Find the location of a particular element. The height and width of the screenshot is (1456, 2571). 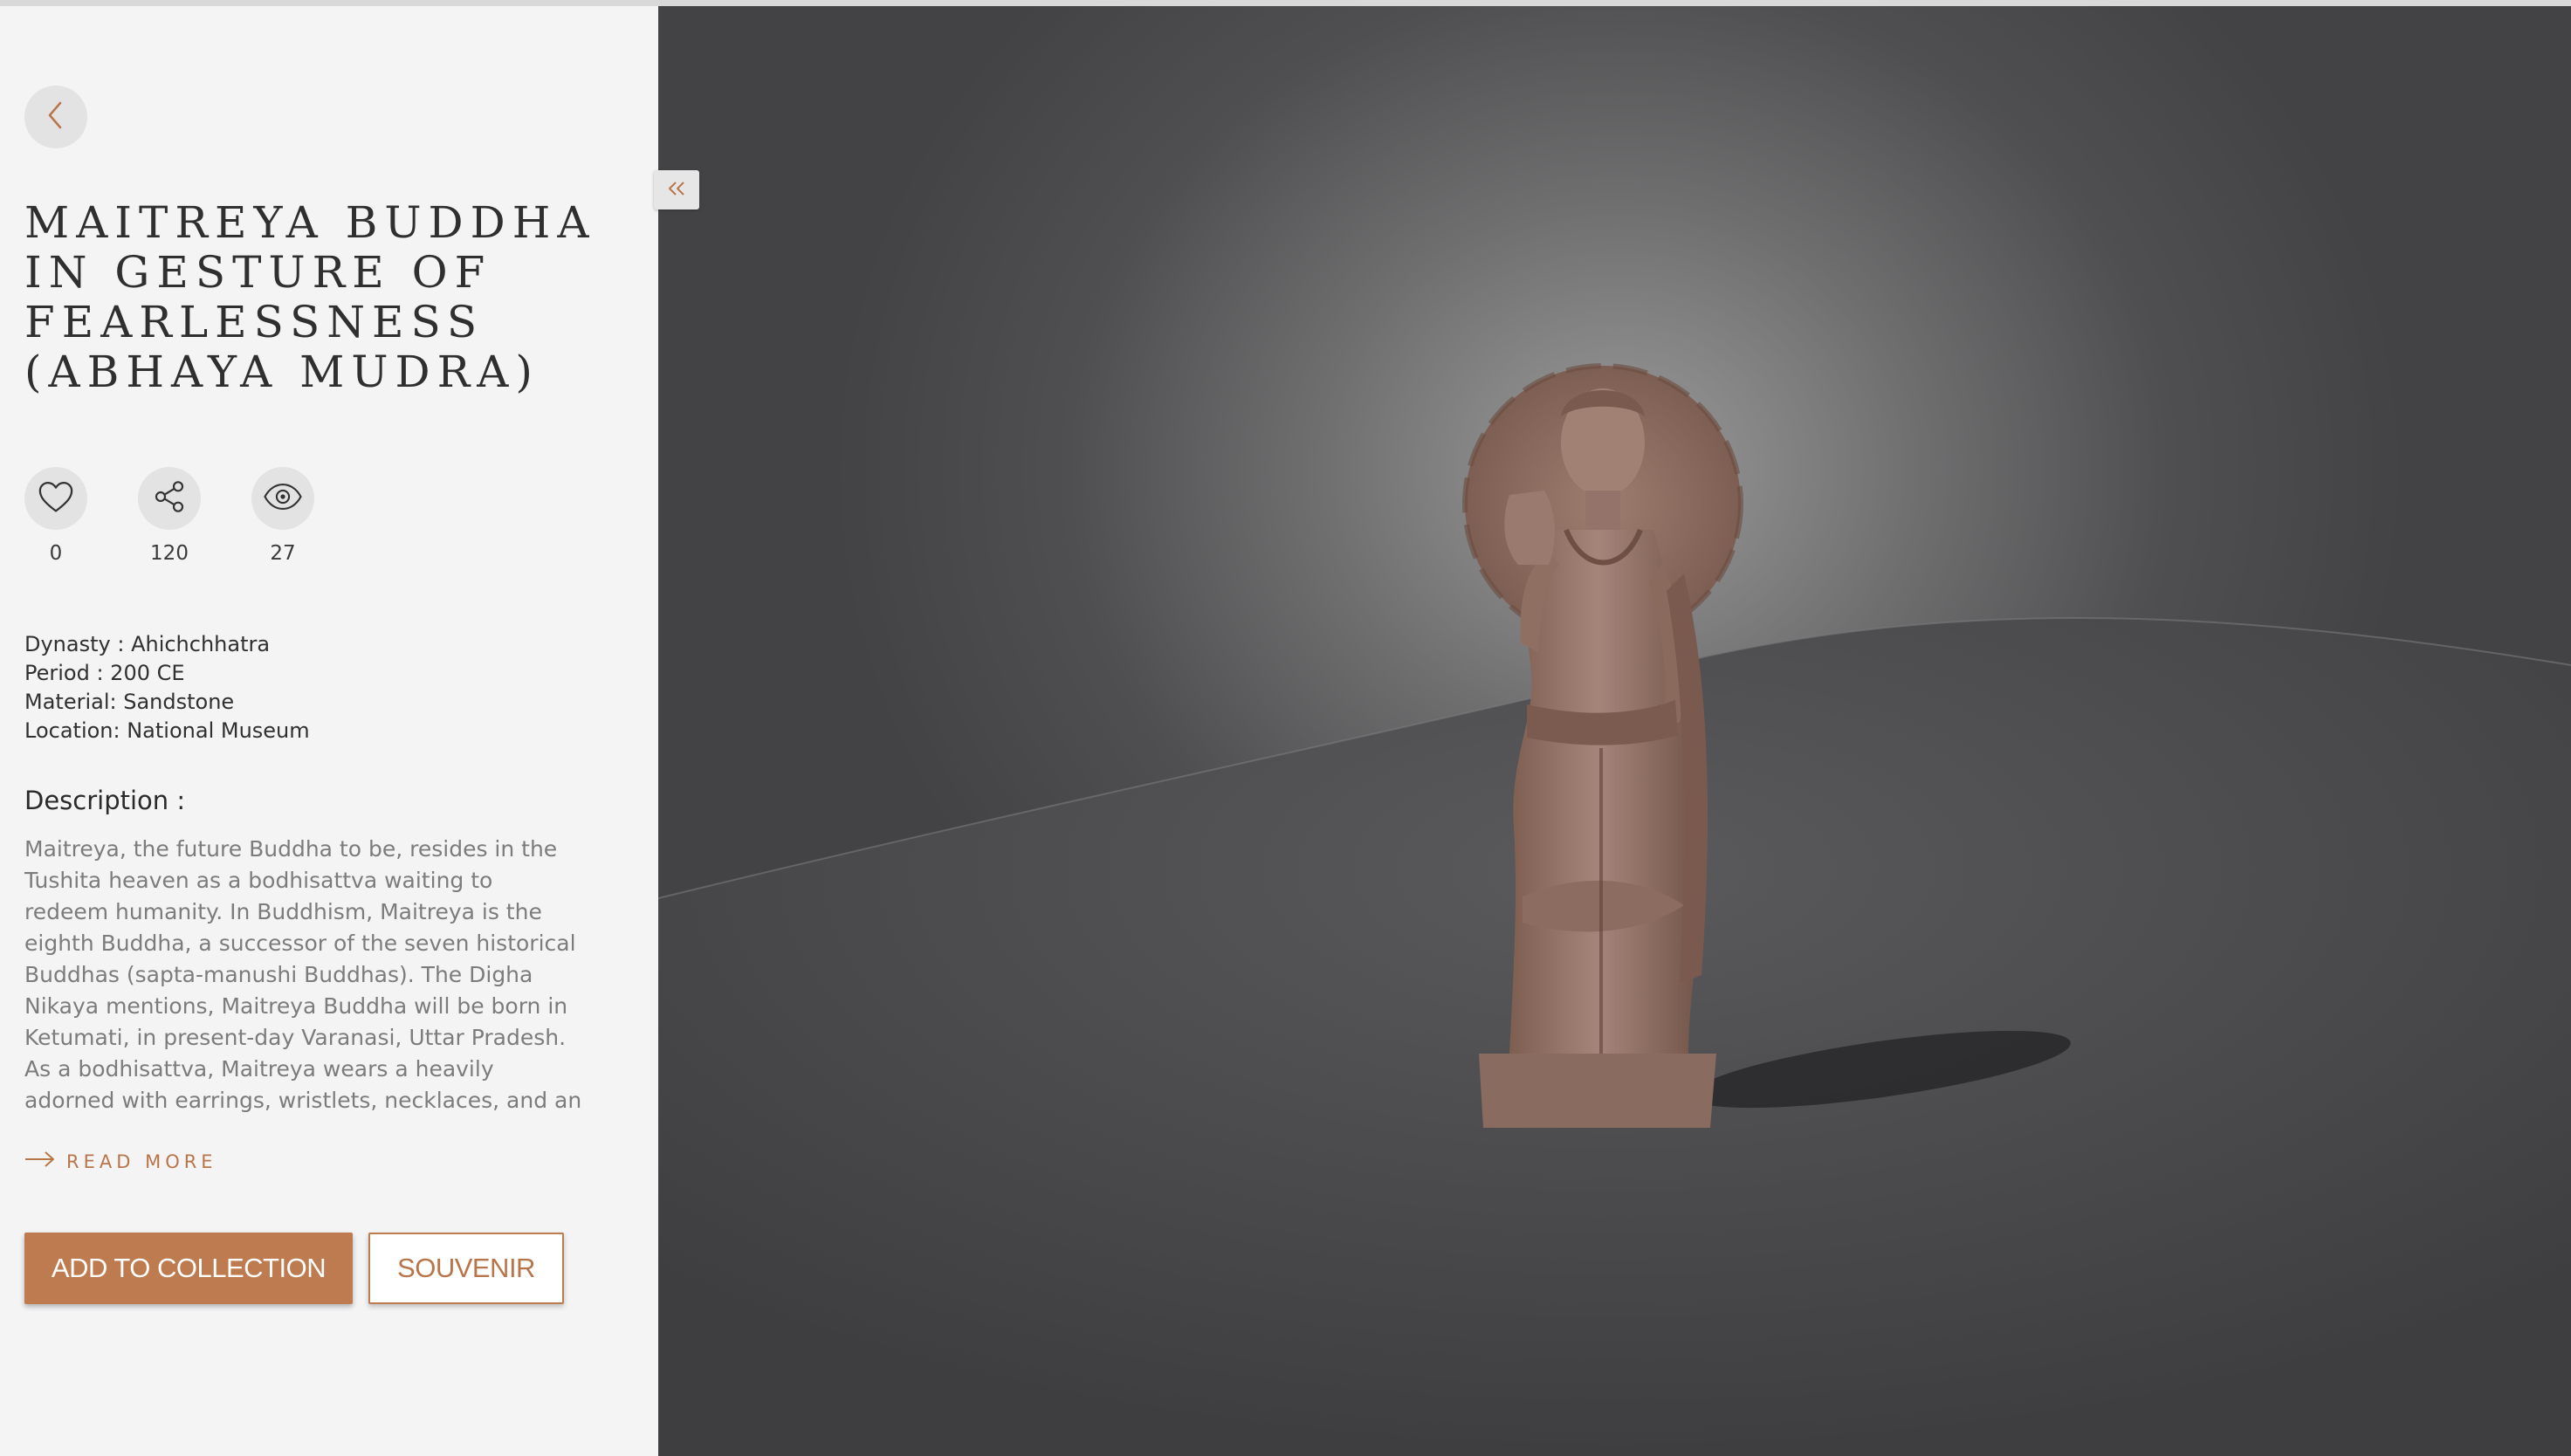

heart-icon is located at coordinates (56, 498).